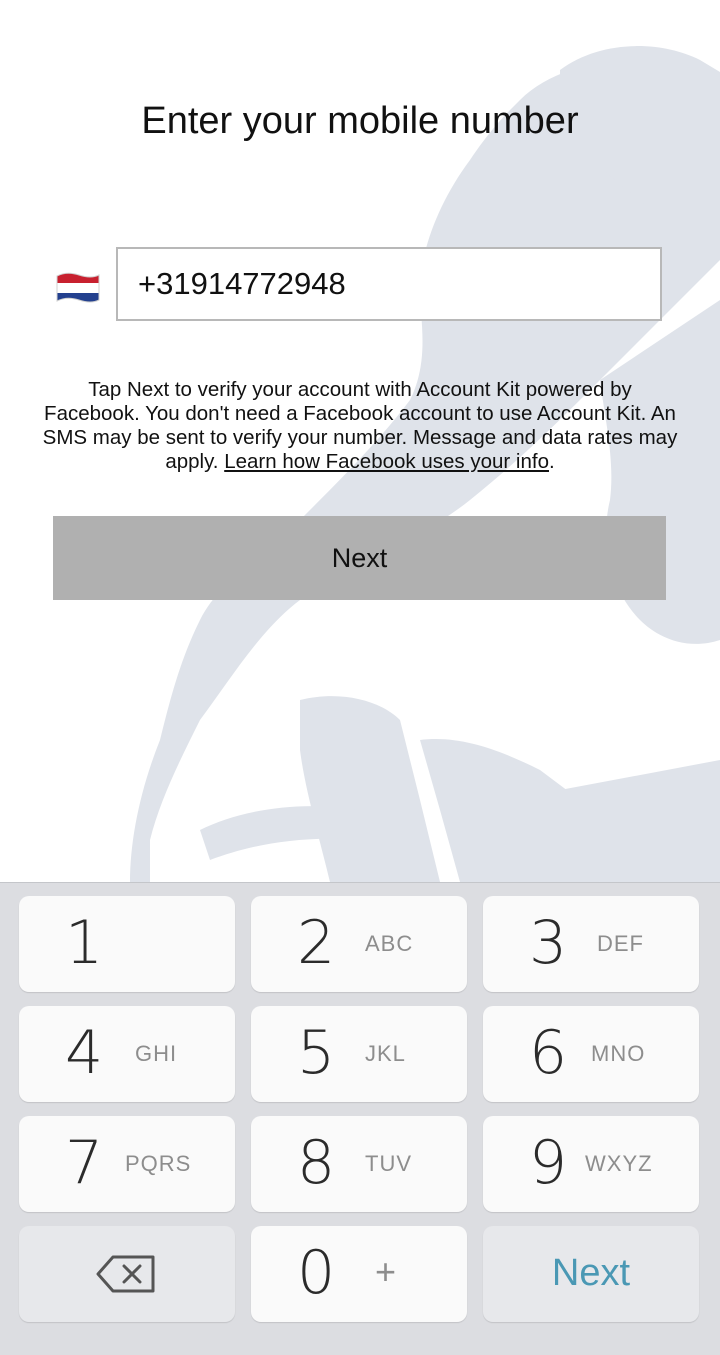  Describe the element at coordinates (388, 1163) in the screenshot. I see `key-8-letters: TUV` at that location.